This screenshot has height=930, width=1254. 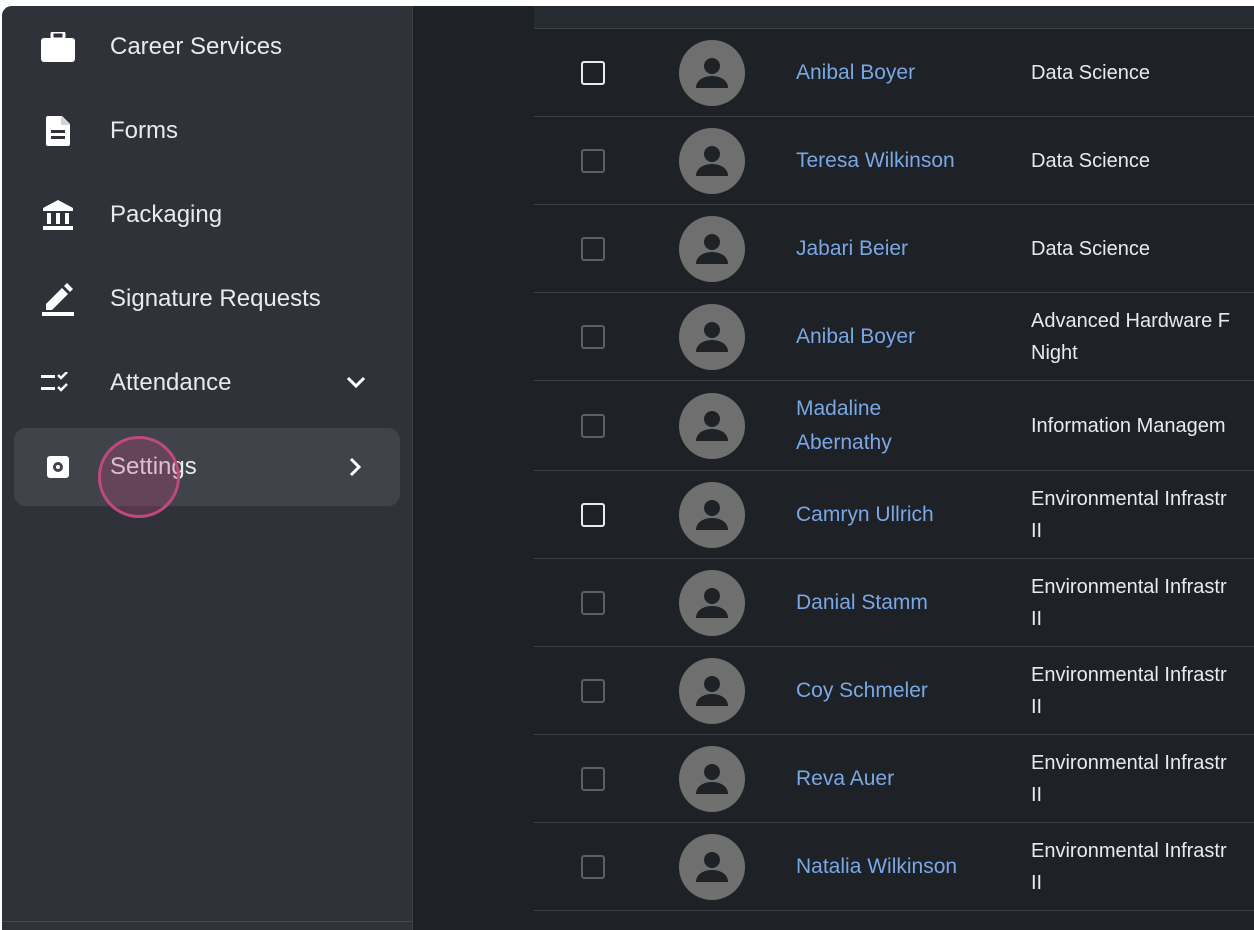 I want to click on student-name-link: Danial Stamm, so click(x=891, y=602).